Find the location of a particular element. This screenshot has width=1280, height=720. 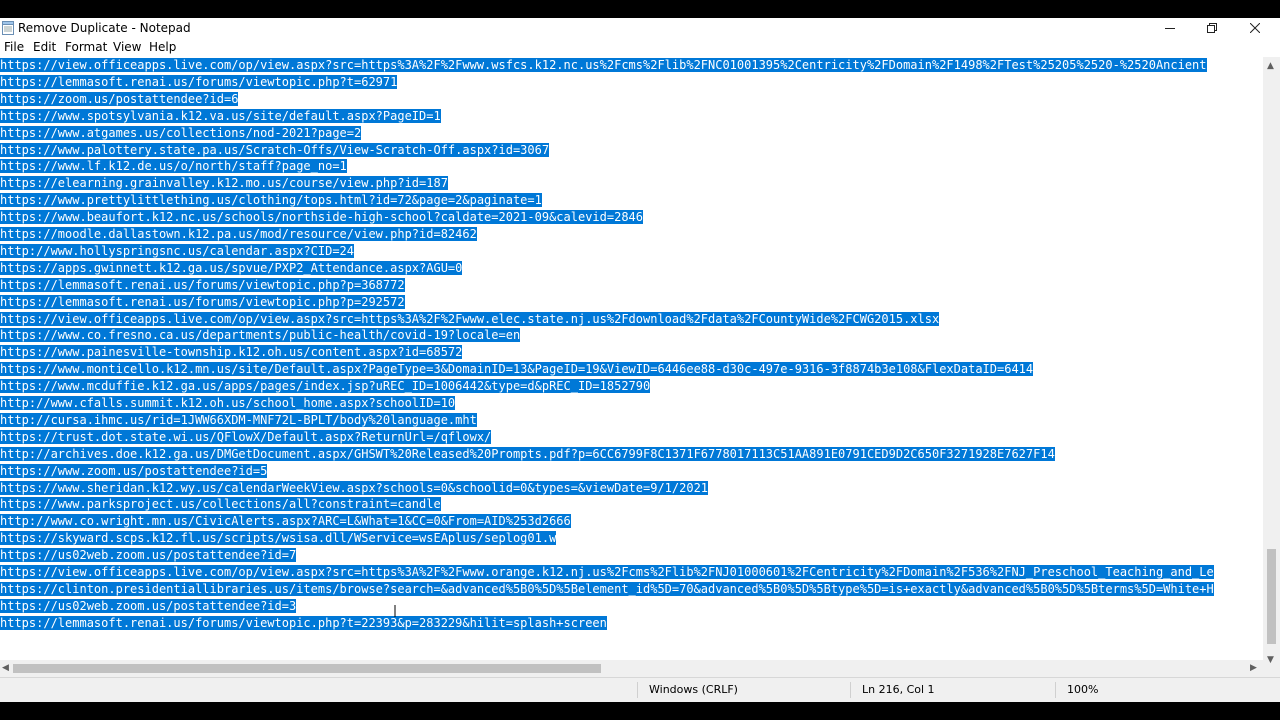

menu-view: View is located at coordinates (127, 47).